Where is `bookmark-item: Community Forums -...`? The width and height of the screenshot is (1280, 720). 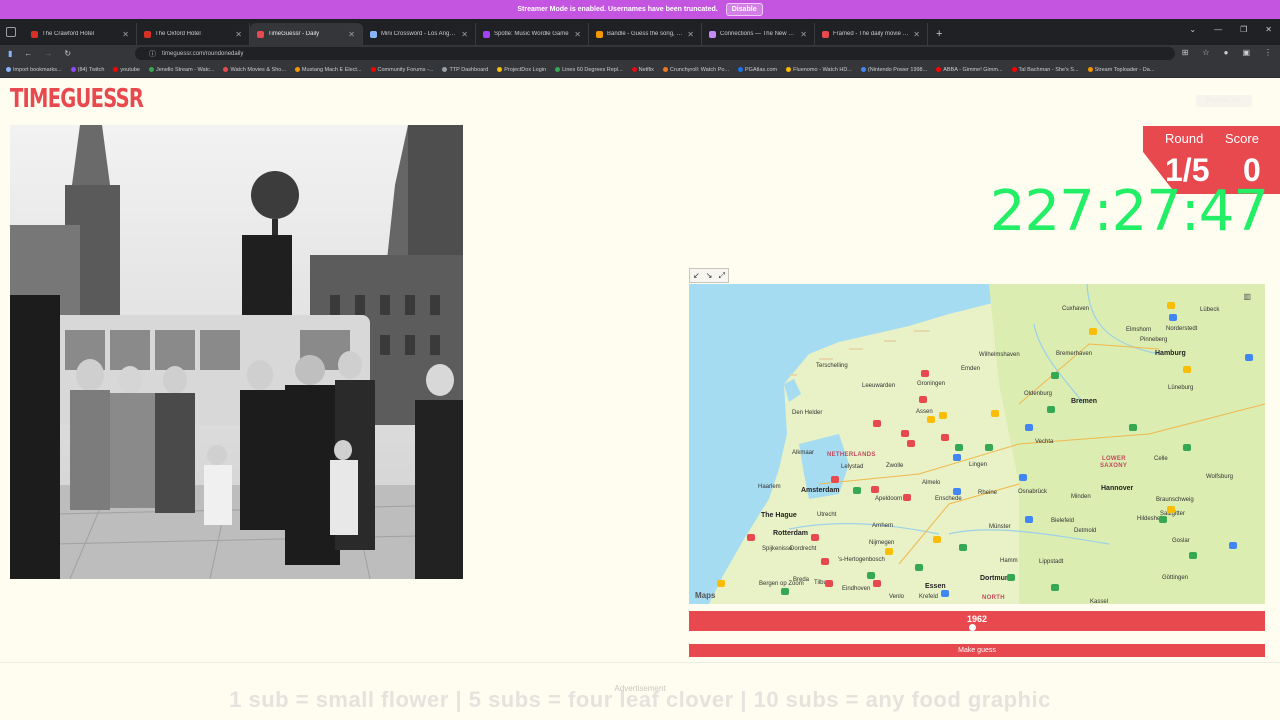
bookmark-item: Community Forums -... is located at coordinates (401, 70).